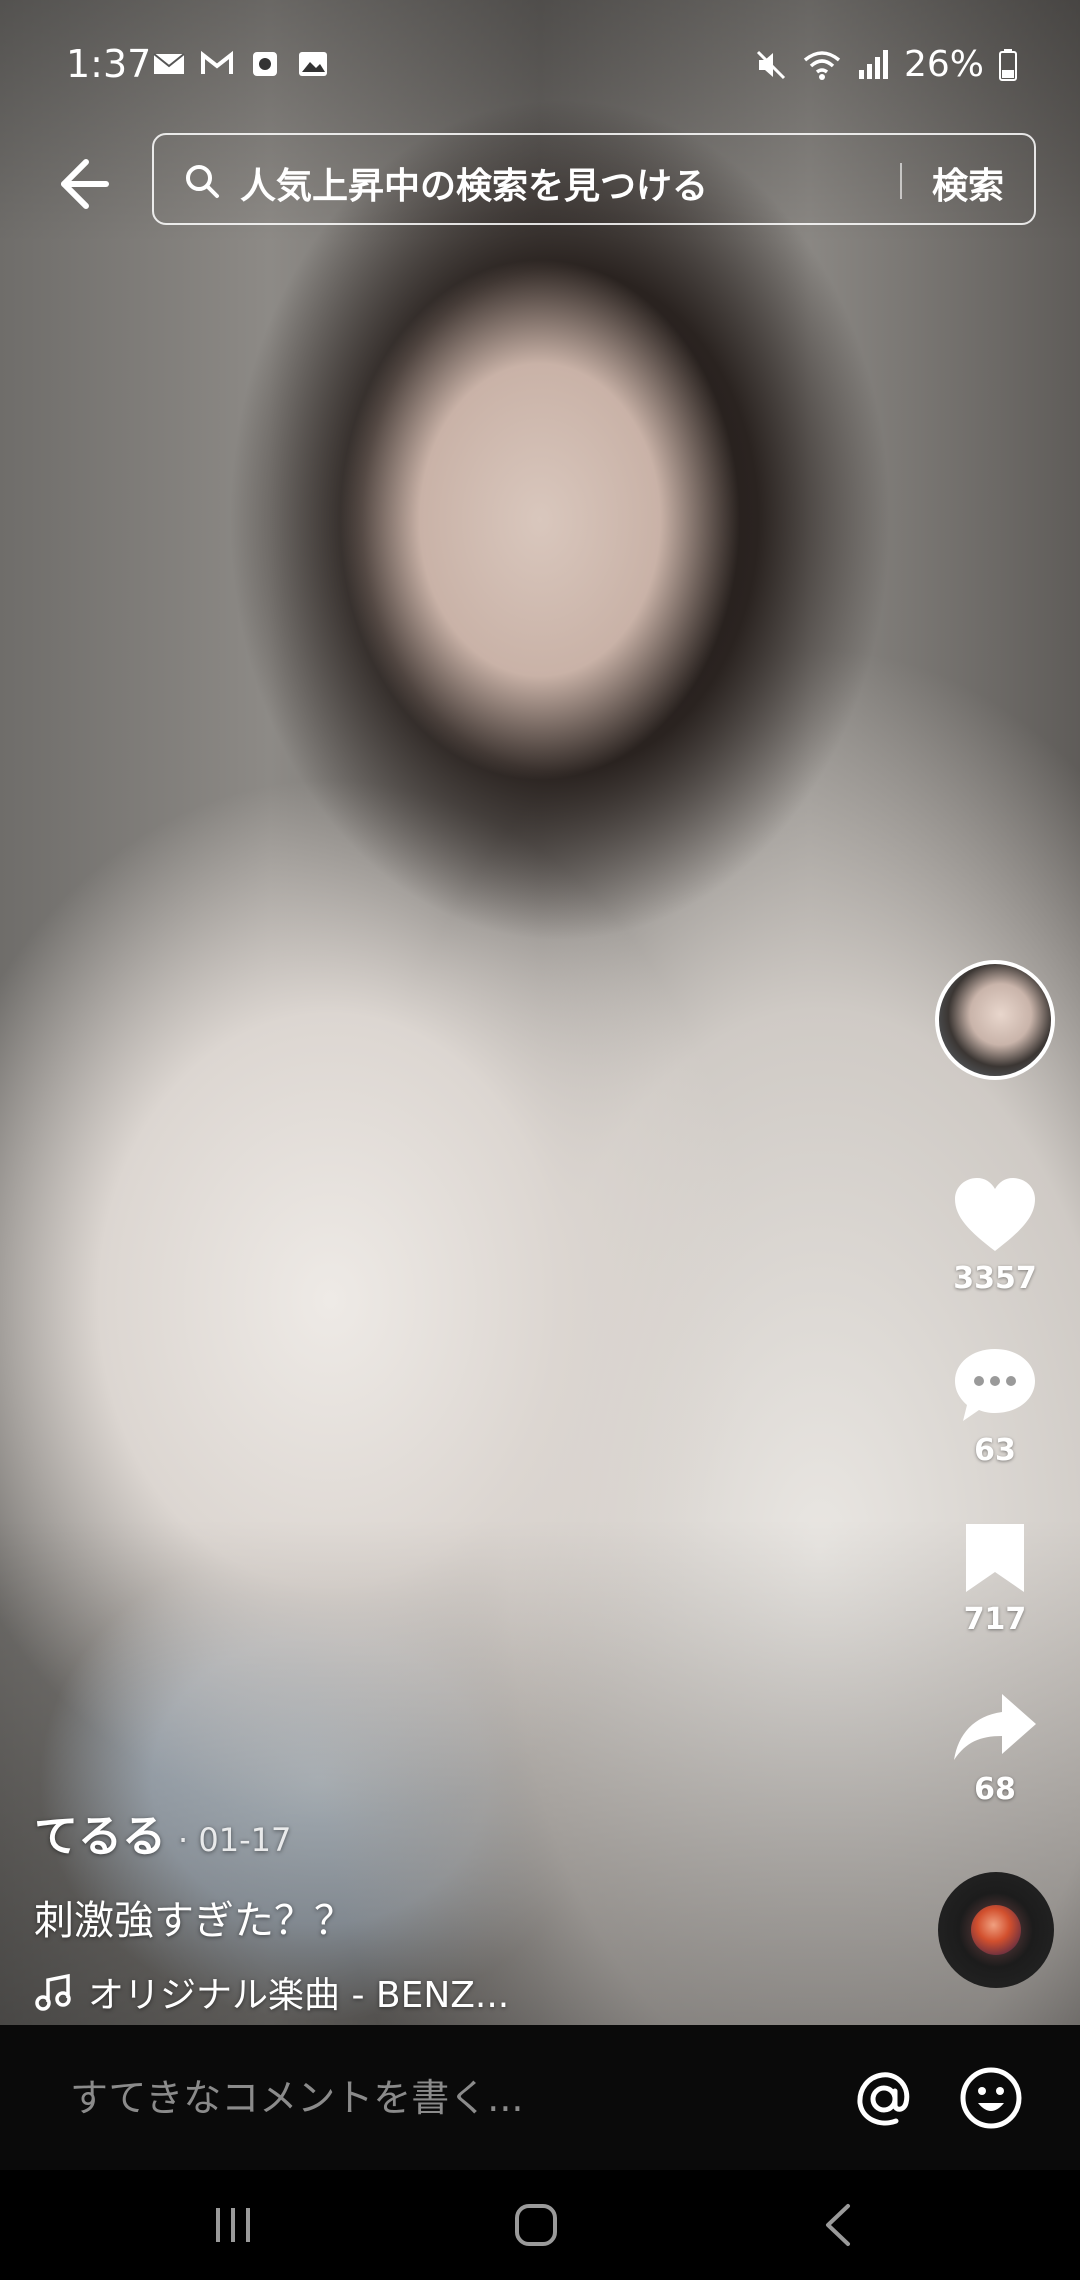 This screenshot has height=2280, width=1080. What do you see at coordinates (53, 1992) in the screenshot?
I see `music-note-icon` at bounding box center [53, 1992].